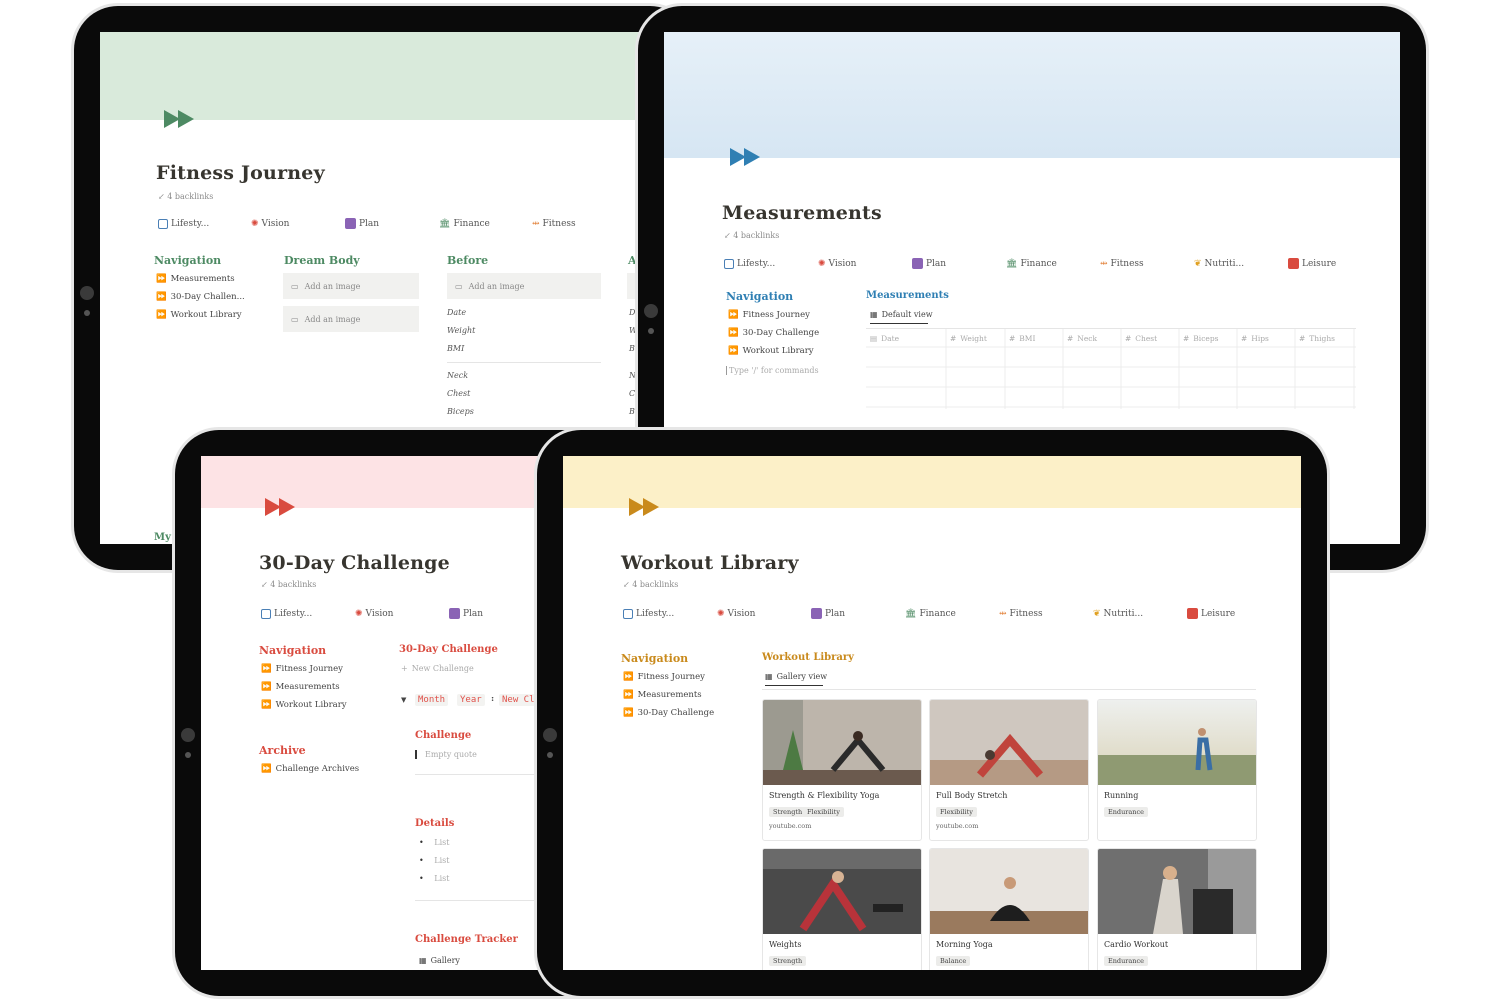 The image size is (1500, 1000). I want to click on camera-icon, so click(188, 735).